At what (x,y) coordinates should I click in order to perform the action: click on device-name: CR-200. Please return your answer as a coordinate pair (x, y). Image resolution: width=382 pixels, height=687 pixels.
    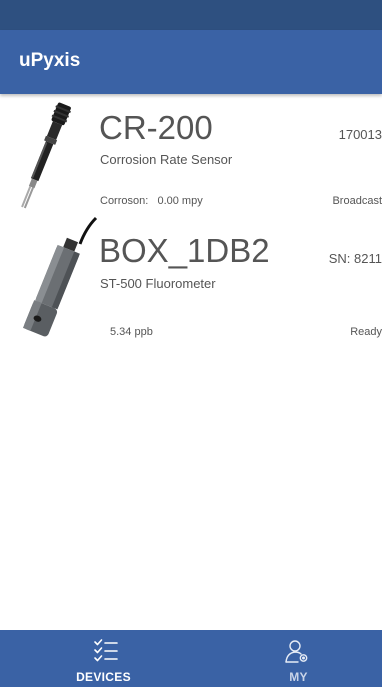
    Looking at the image, I should click on (156, 127).